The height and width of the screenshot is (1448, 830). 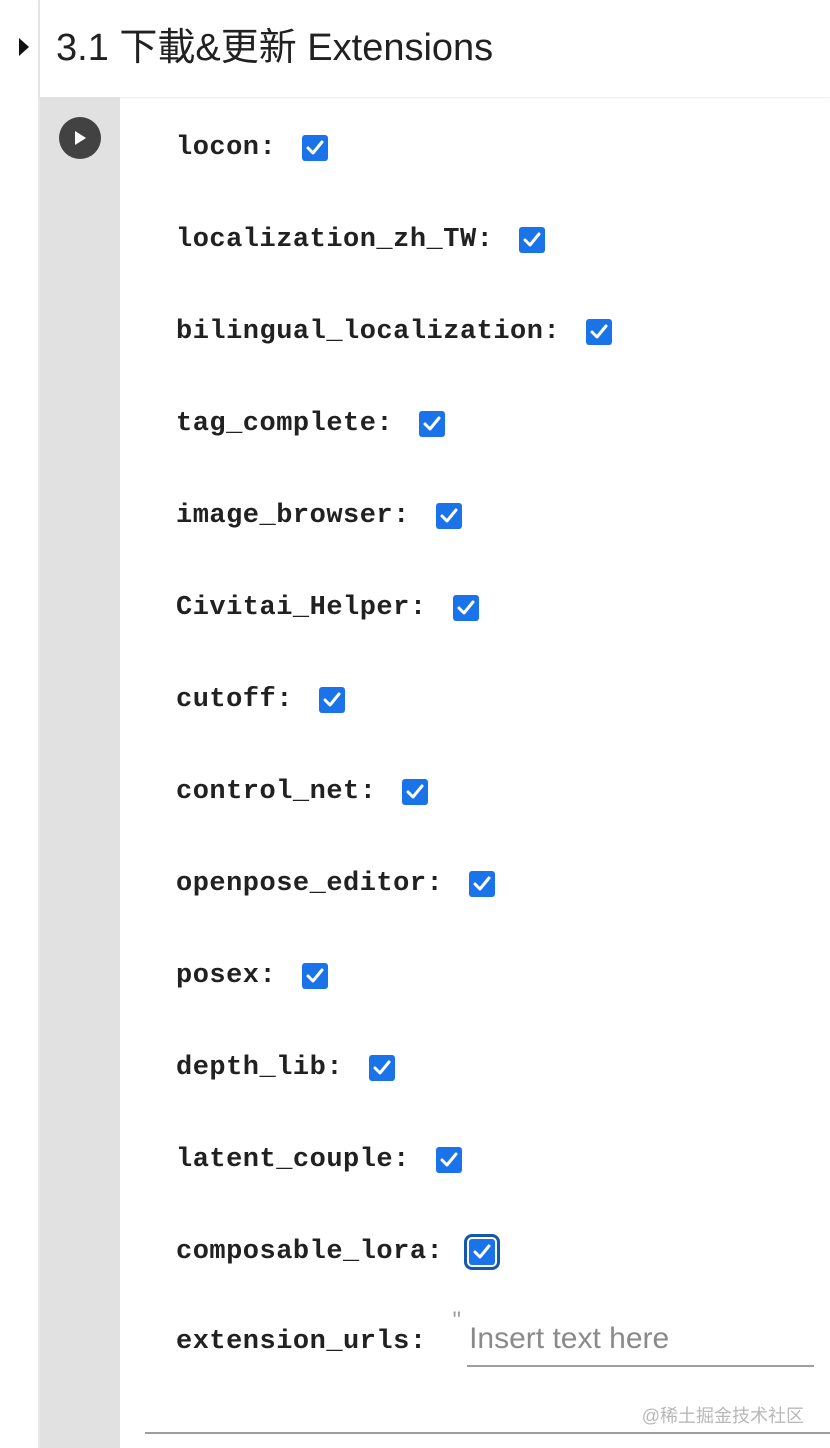 What do you see at coordinates (226, 148) in the screenshot?
I see `field-label: locon:` at bounding box center [226, 148].